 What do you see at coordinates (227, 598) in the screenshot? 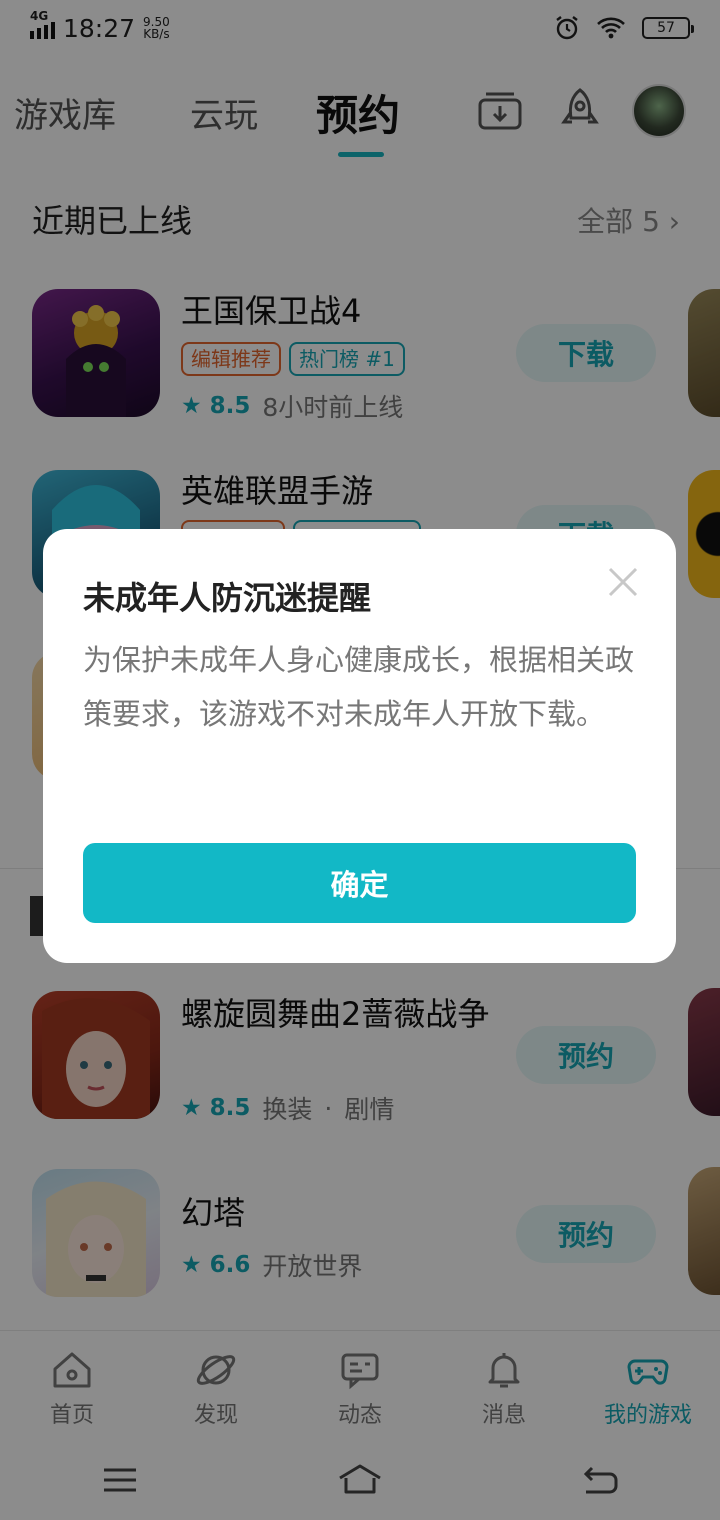
I see `dialog-title: 未成年人防沉迷提醒` at bounding box center [227, 598].